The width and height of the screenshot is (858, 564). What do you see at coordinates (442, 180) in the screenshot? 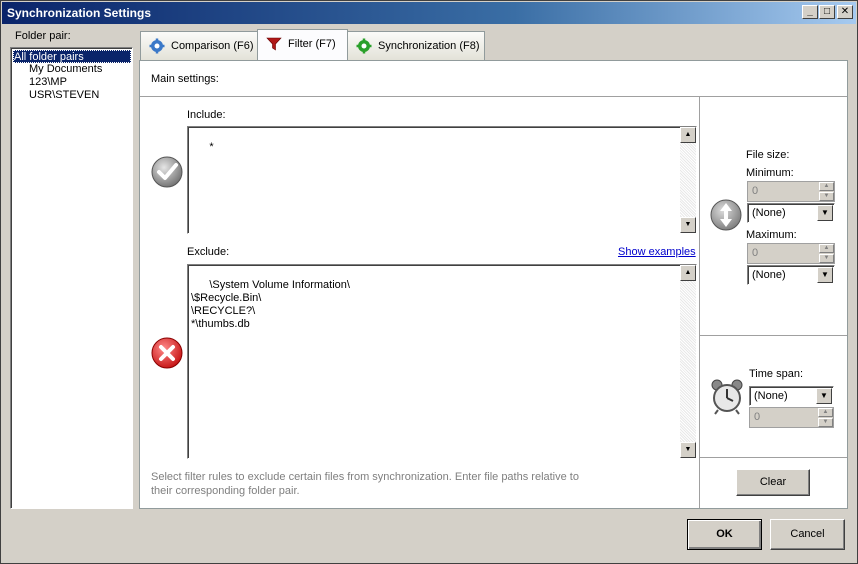
I see `include-textarea: * ▲ ▼` at bounding box center [442, 180].